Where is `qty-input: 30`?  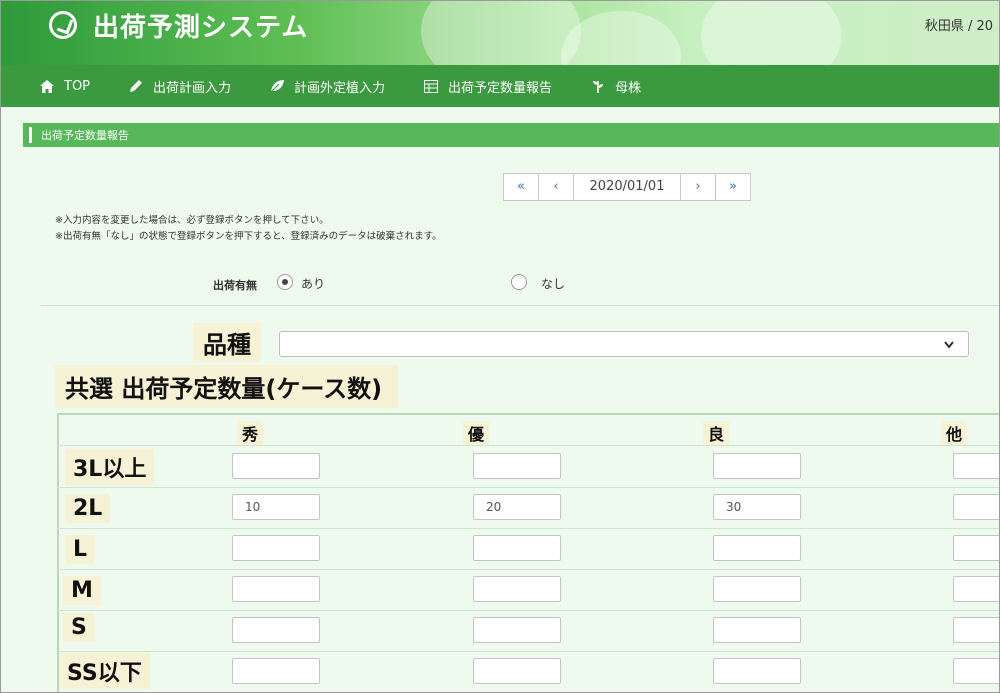
qty-input: 30 is located at coordinates (757, 507).